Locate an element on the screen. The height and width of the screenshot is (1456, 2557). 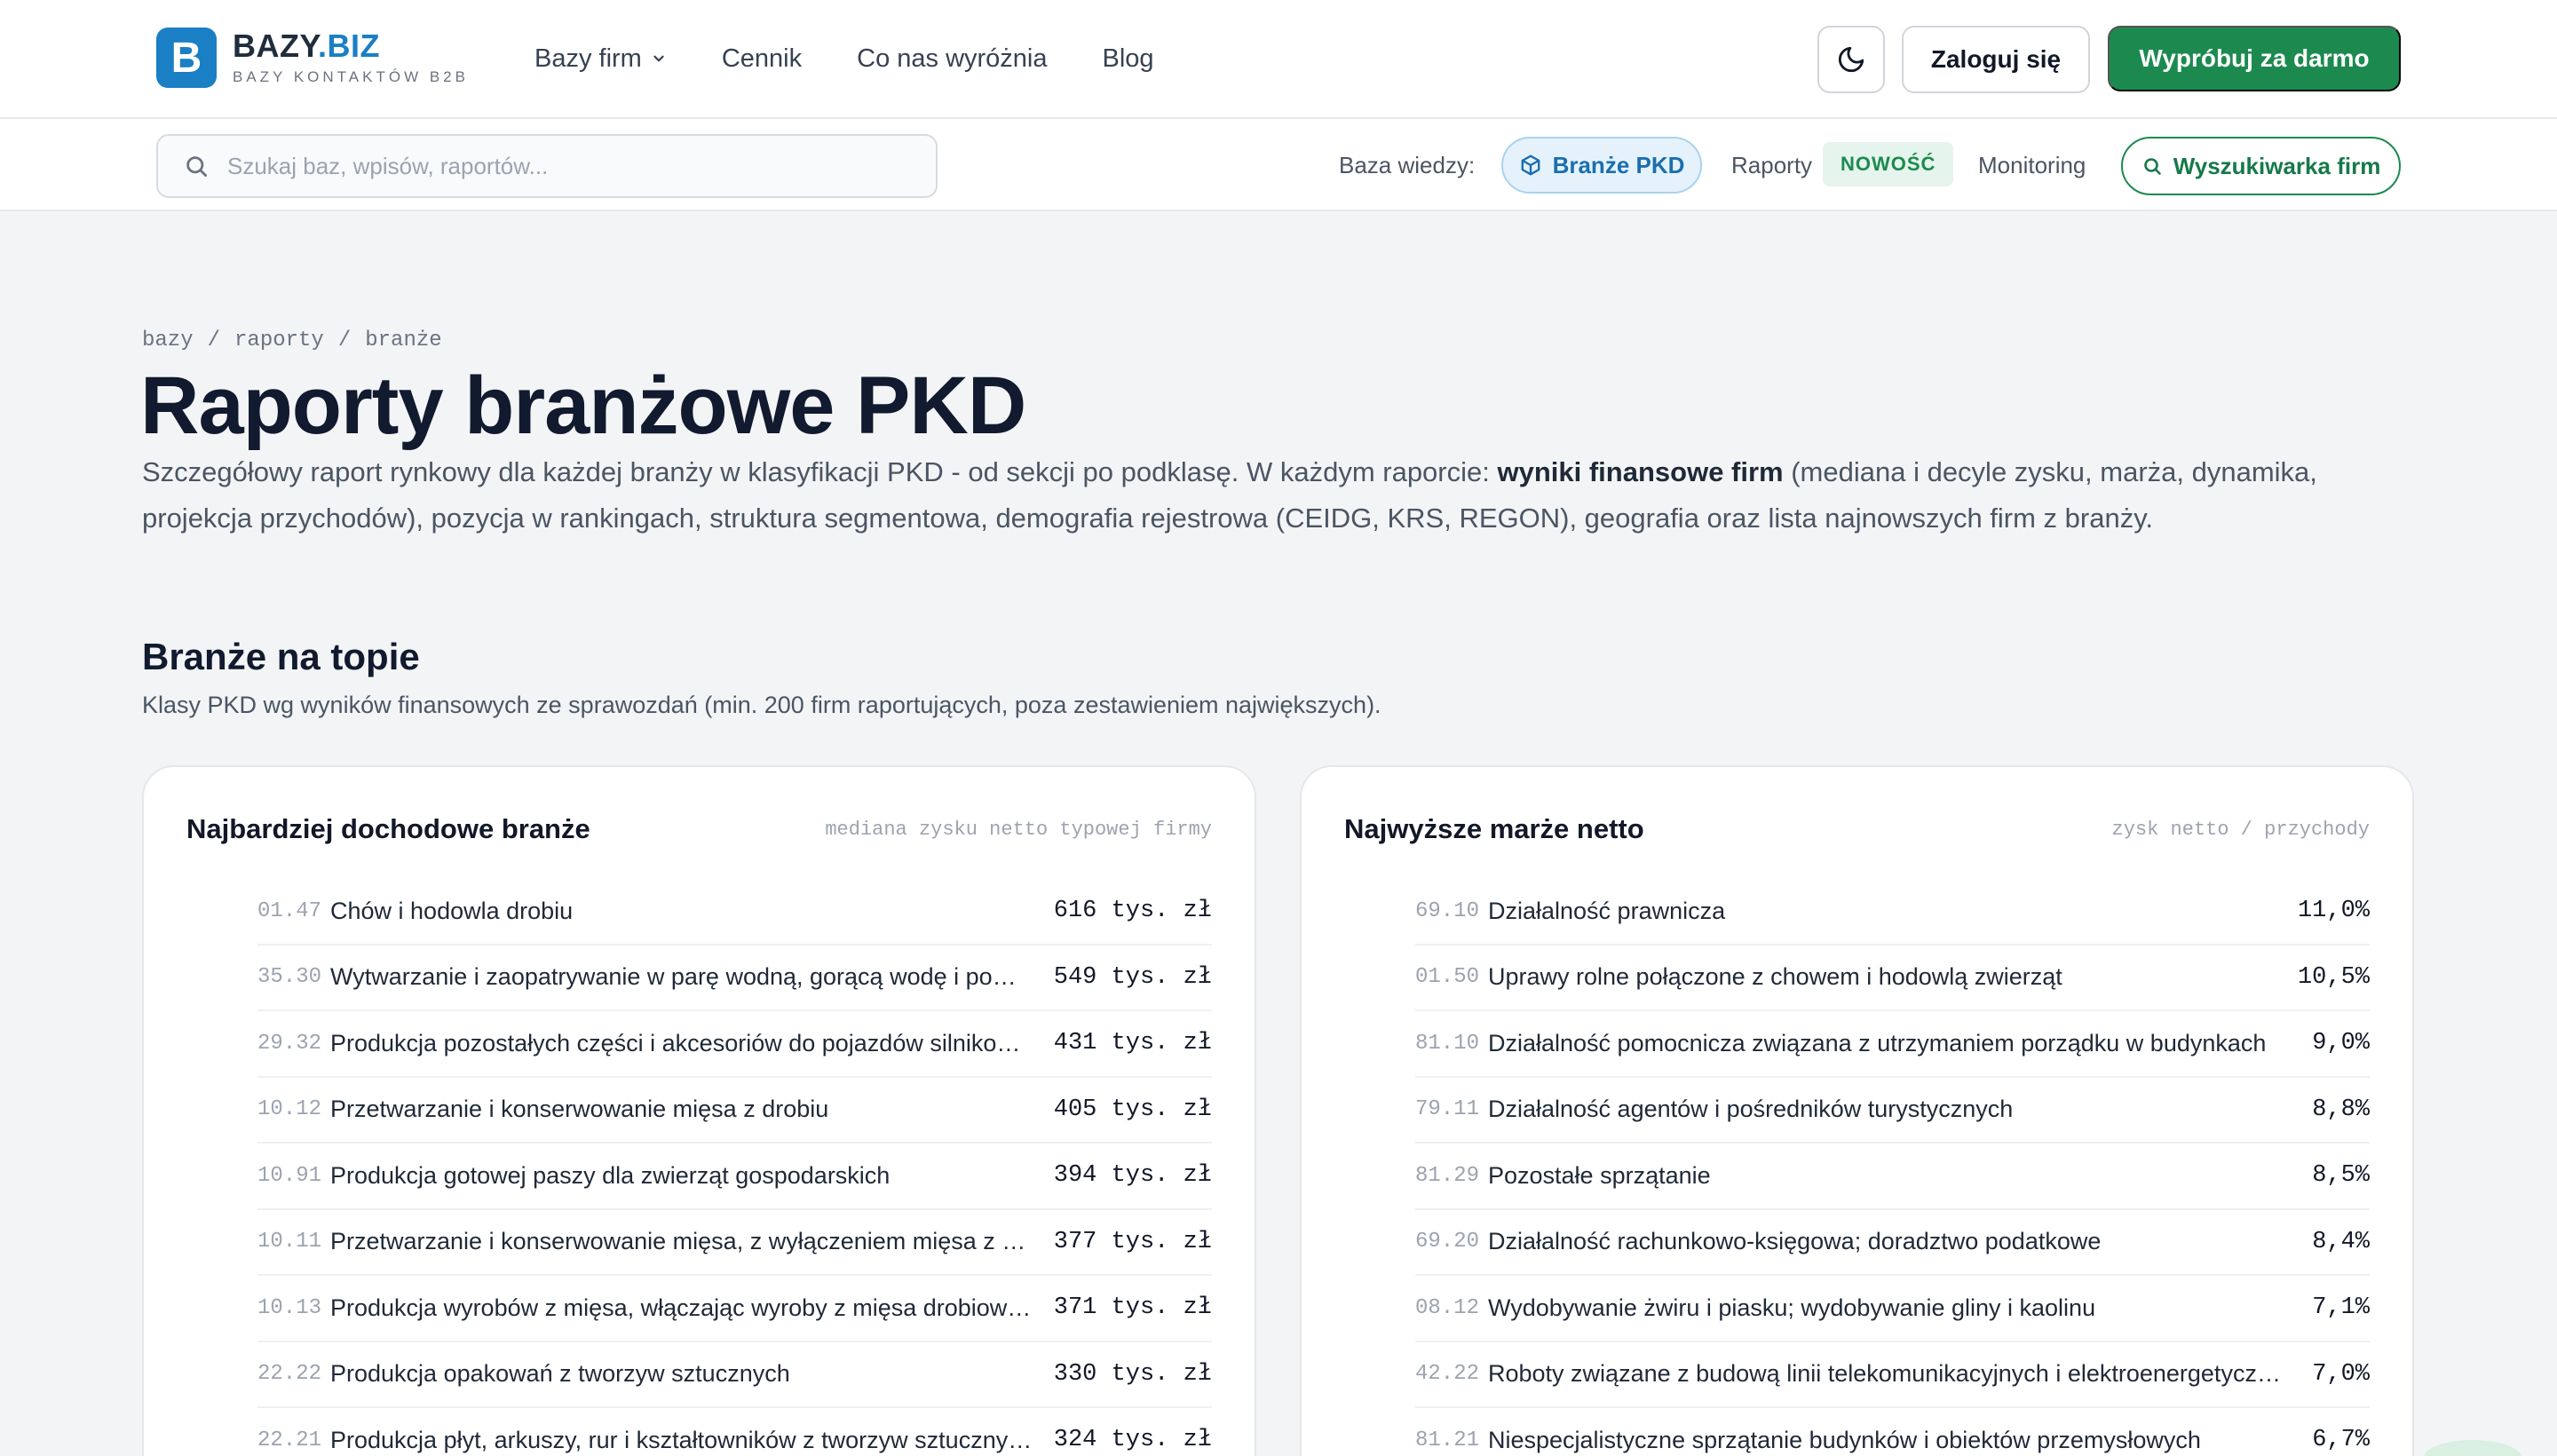
metric-value: 7,0% is located at coordinates (2341, 1374).